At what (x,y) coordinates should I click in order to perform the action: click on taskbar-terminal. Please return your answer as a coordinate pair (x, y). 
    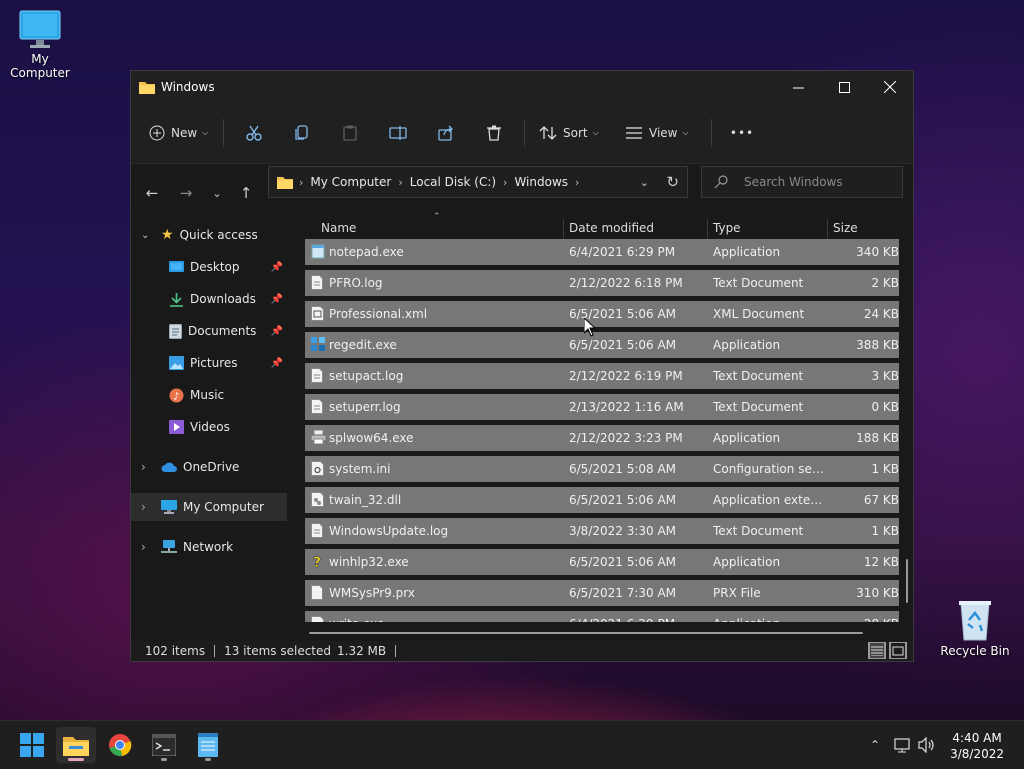
    Looking at the image, I should click on (164, 745).